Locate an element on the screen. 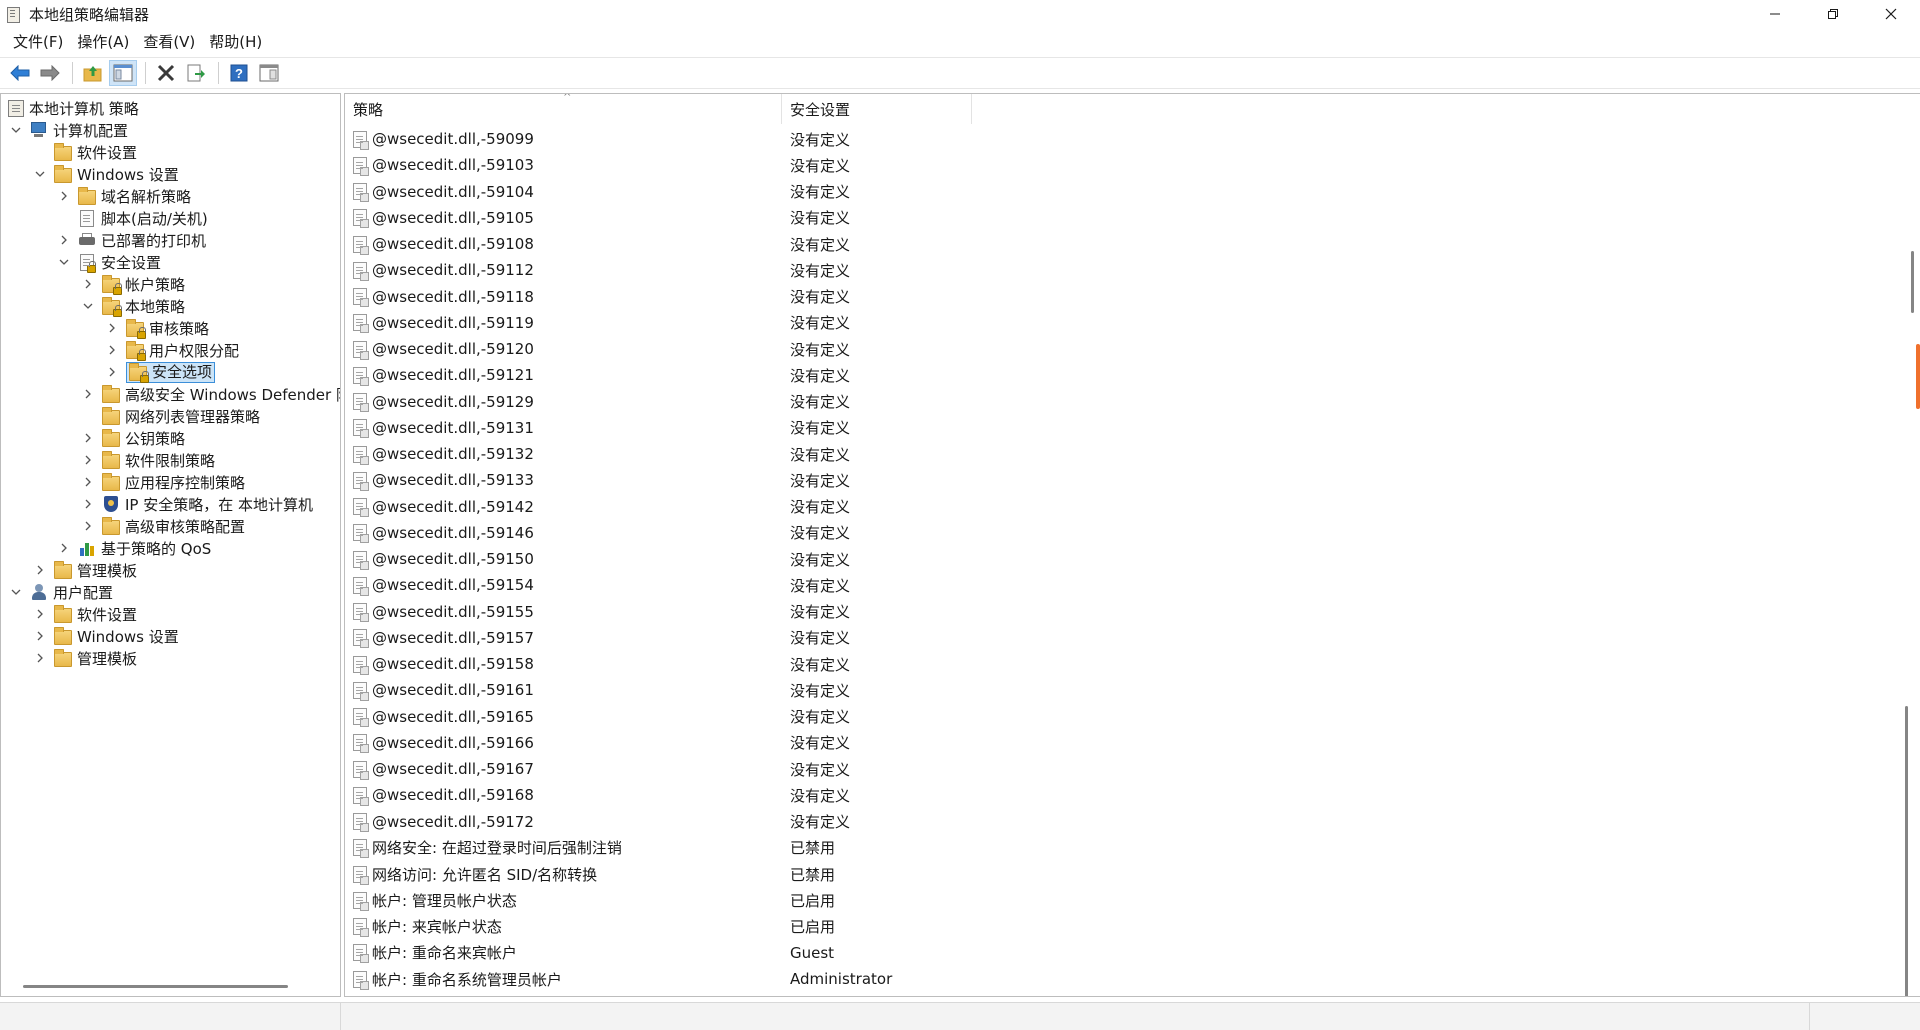  table-row: @wsecedit.dll,-59150 没有定义 is located at coordinates (1132, 559).